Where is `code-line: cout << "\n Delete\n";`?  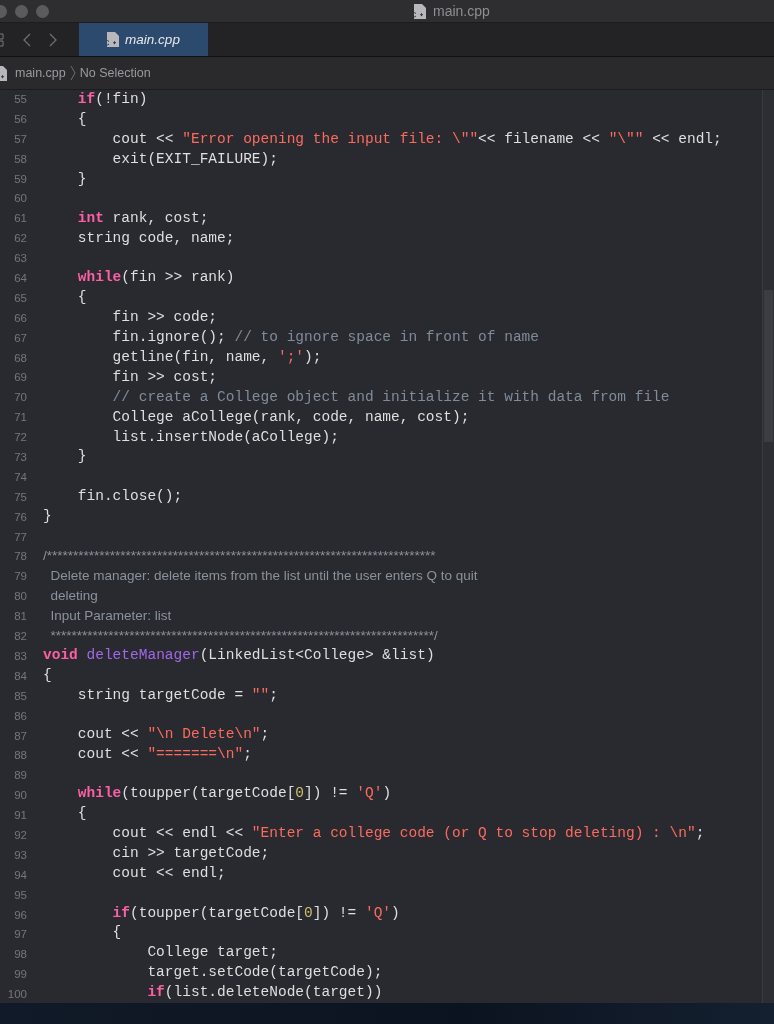 code-line: cout << "\n Delete\n"; is located at coordinates (173, 735).